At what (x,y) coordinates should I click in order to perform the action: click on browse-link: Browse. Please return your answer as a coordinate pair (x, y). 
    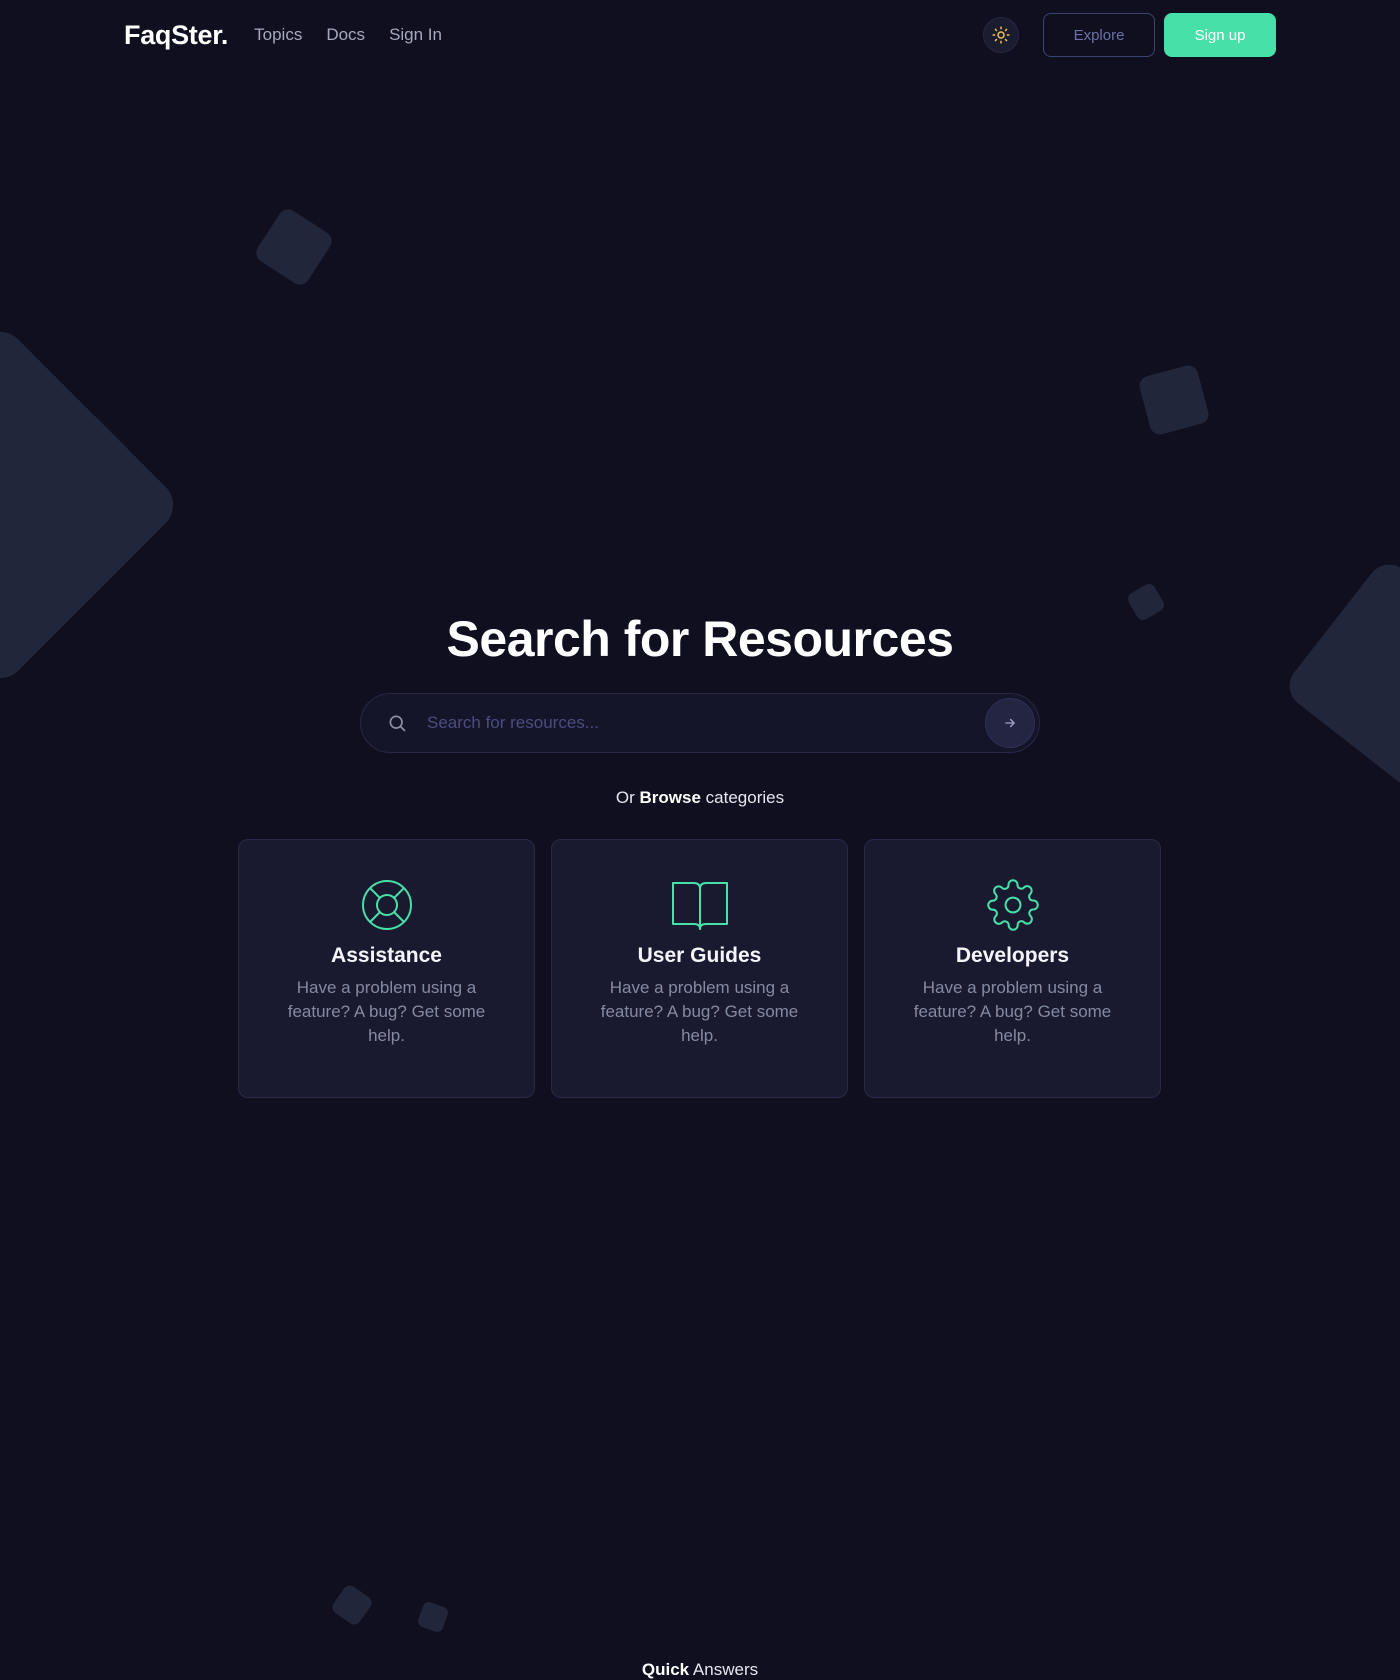
    Looking at the image, I should click on (670, 797).